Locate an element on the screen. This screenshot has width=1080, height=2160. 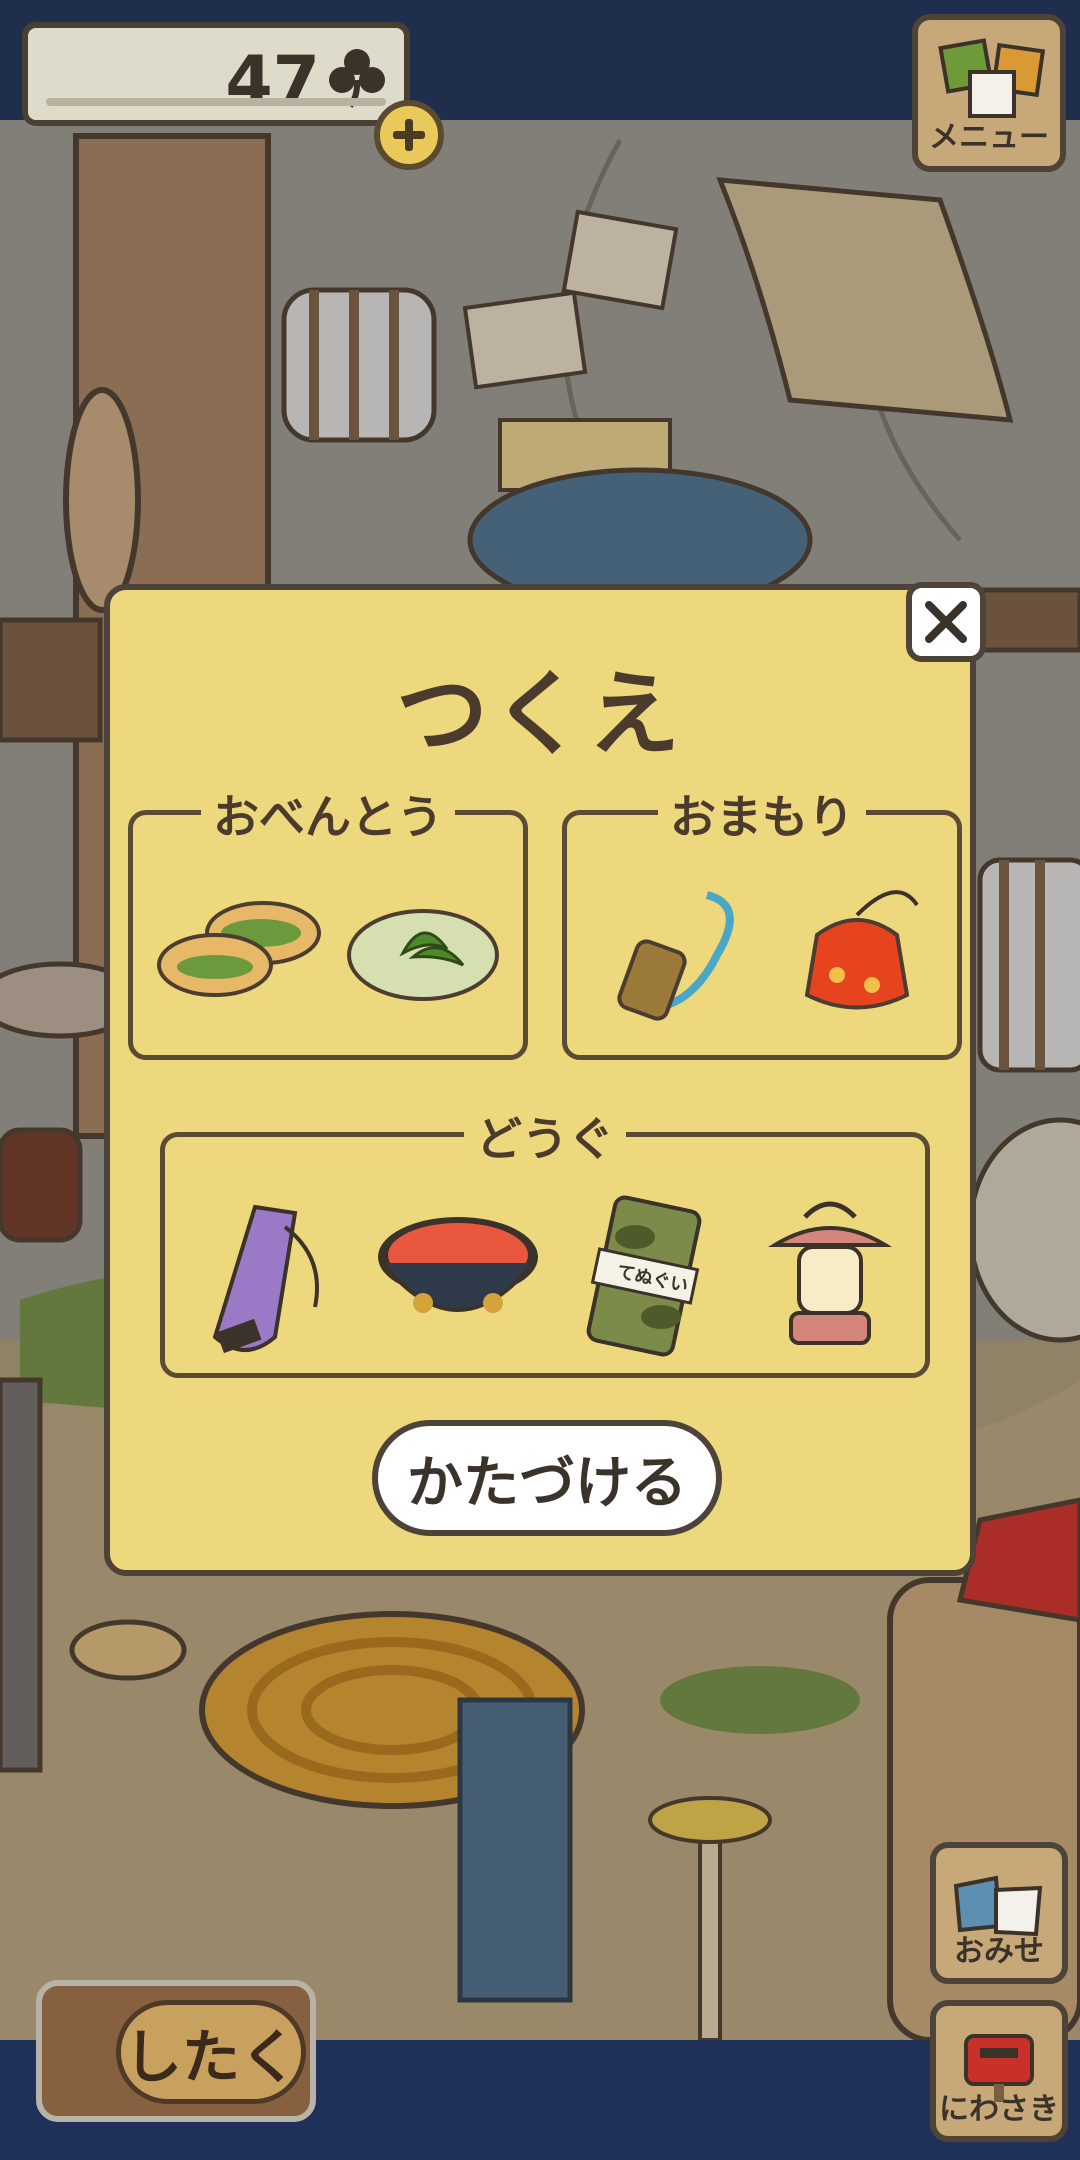
purple-bag-icon is located at coordinates (265, 1275).